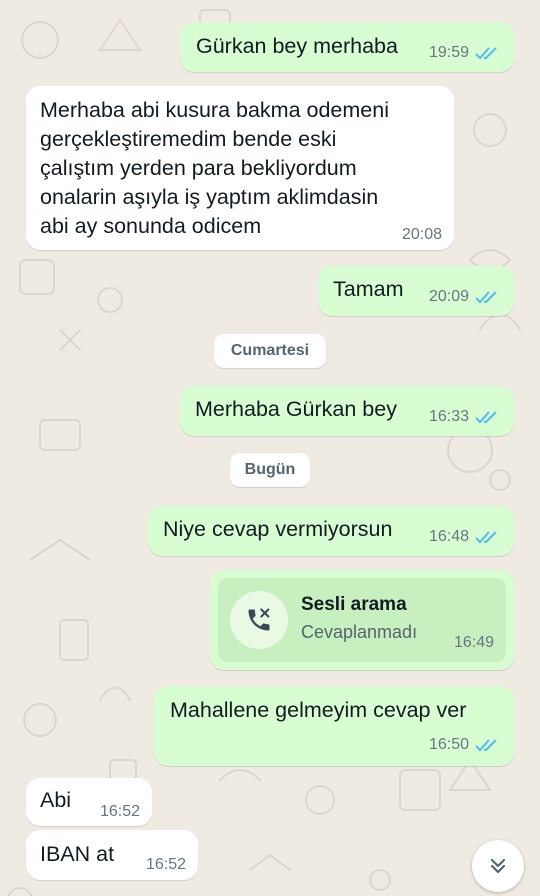  What do you see at coordinates (416, 291) in the screenshot?
I see `message-bubble-outgoing: Tamam 20:09` at bounding box center [416, 291].